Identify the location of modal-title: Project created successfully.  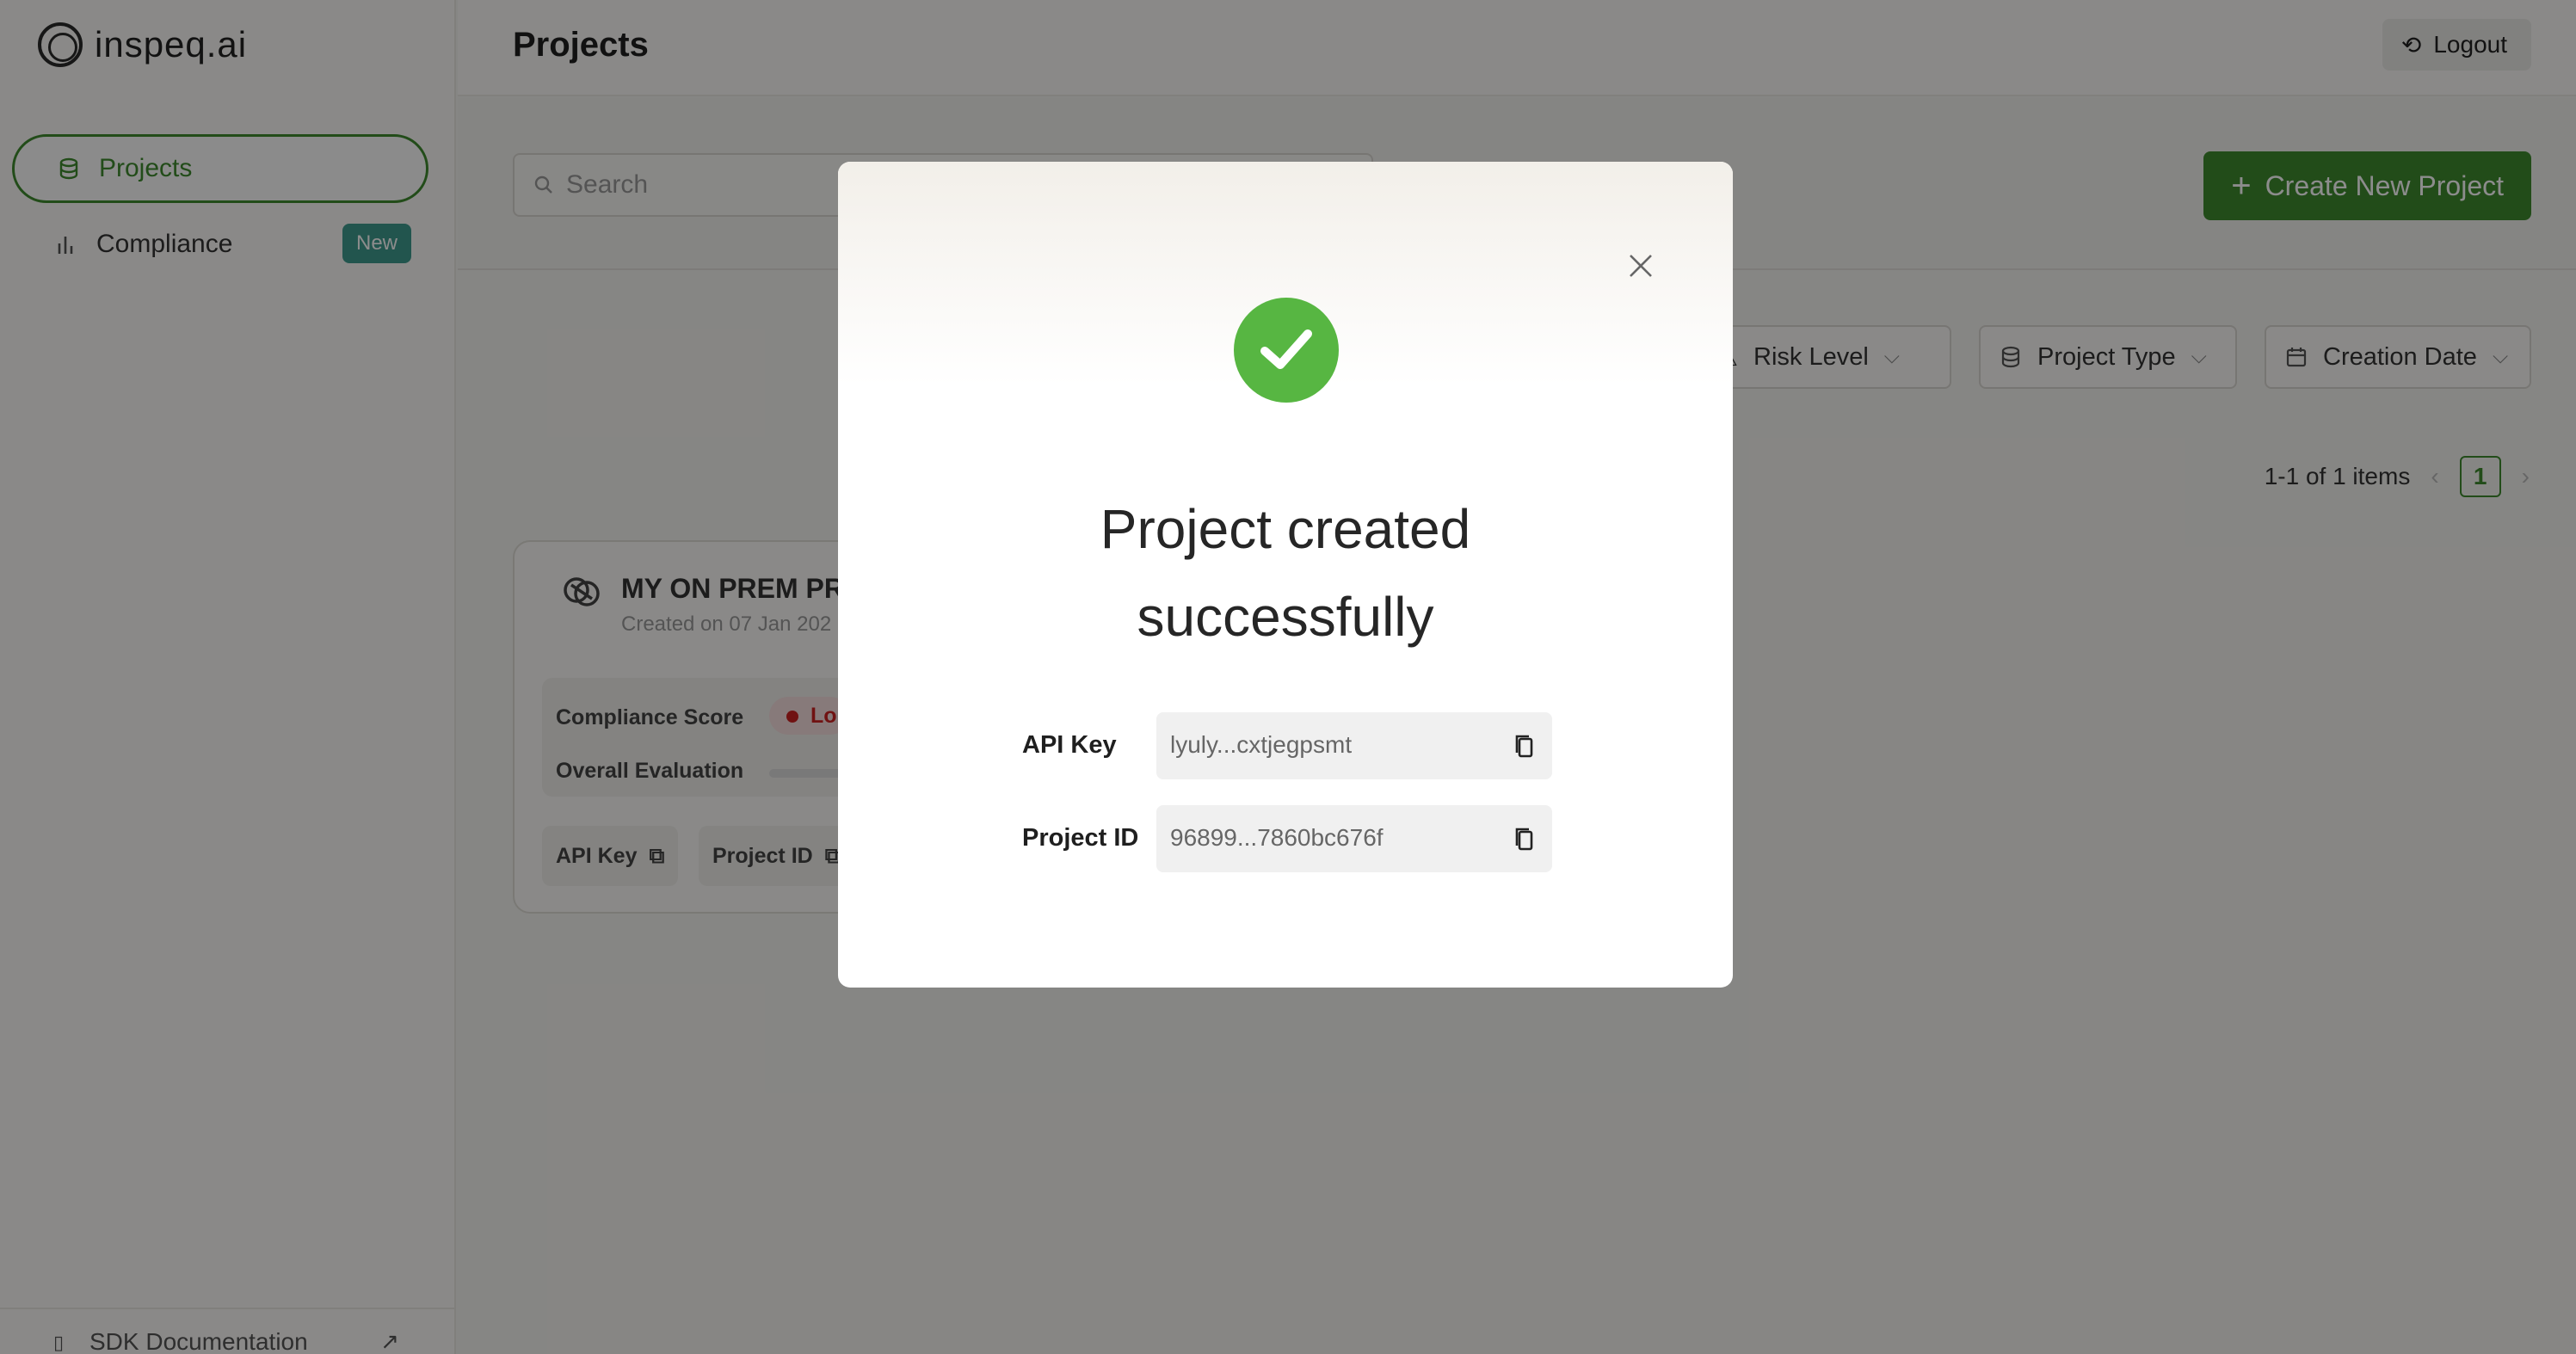
(1286, 573).